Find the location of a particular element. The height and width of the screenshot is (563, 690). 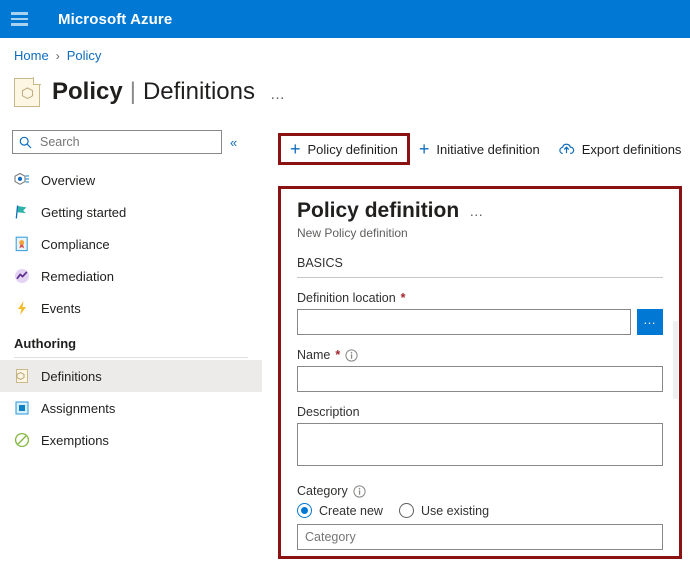

field-label: Name * is located at coordinates (480, 355).